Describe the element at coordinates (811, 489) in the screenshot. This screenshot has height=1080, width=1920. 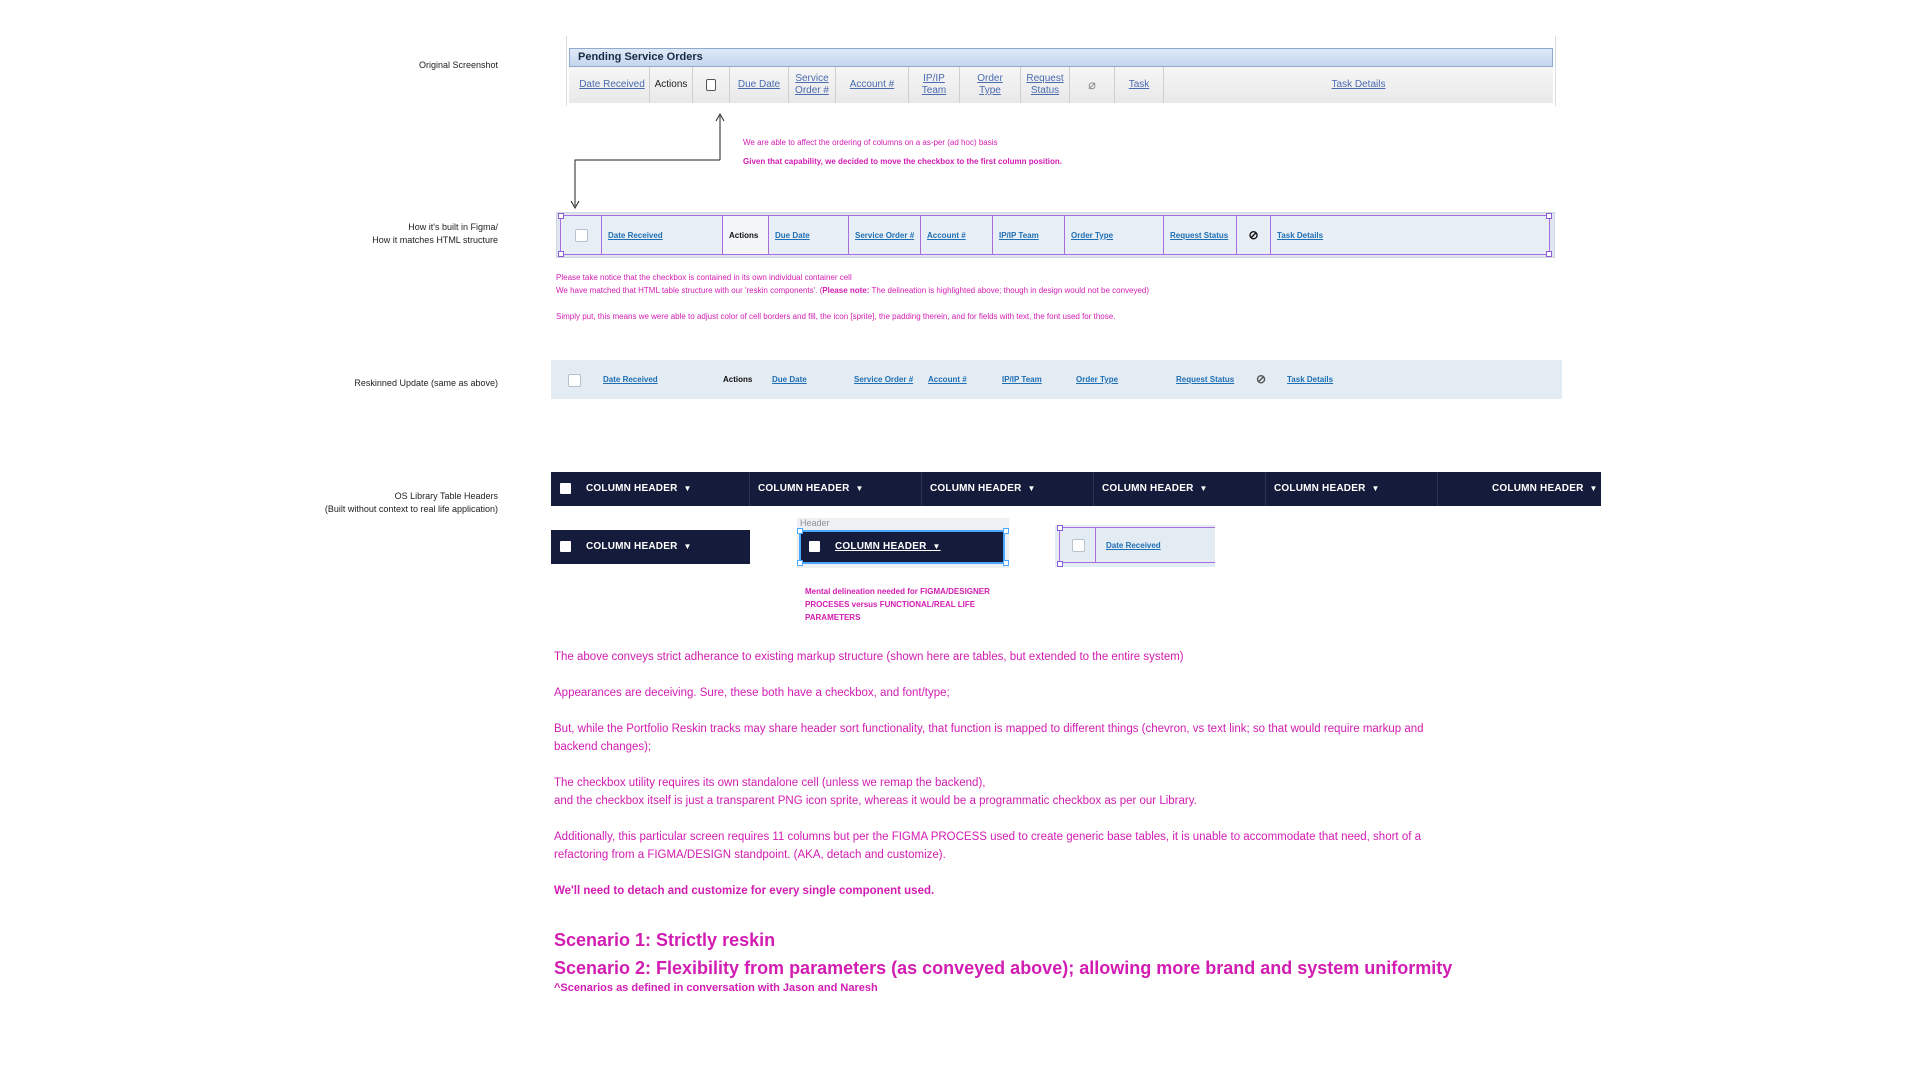
I see `os-column-header-2: COLUMN HEADER ▼` at that location.